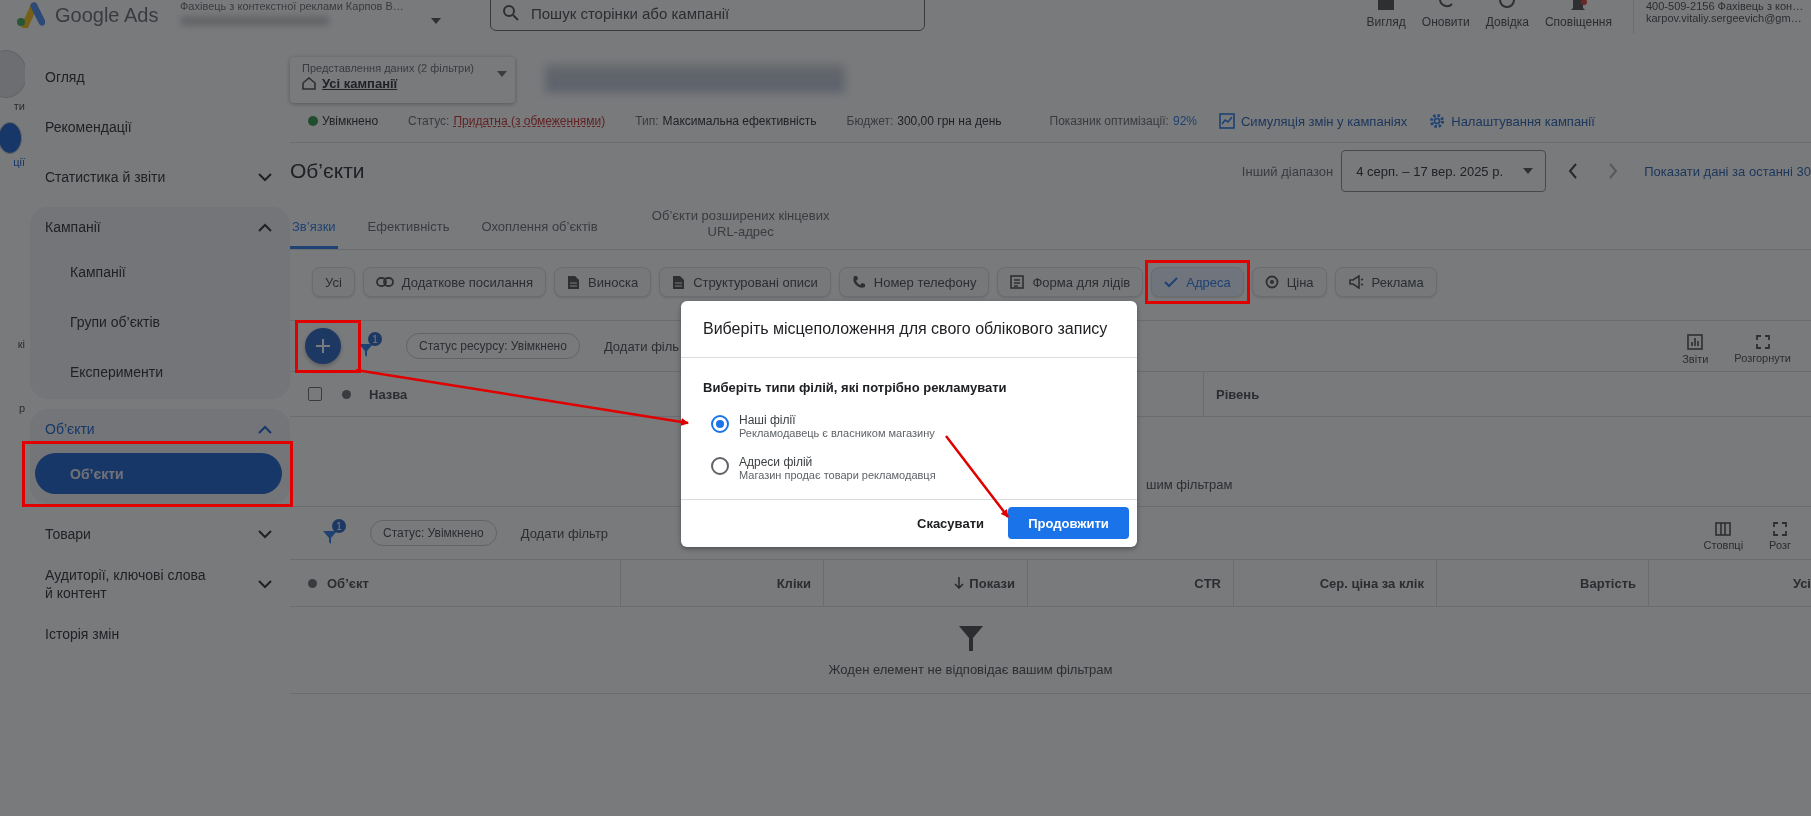  I want to click on campaign-link: Налаштування кампанії, so click(1512, 121).